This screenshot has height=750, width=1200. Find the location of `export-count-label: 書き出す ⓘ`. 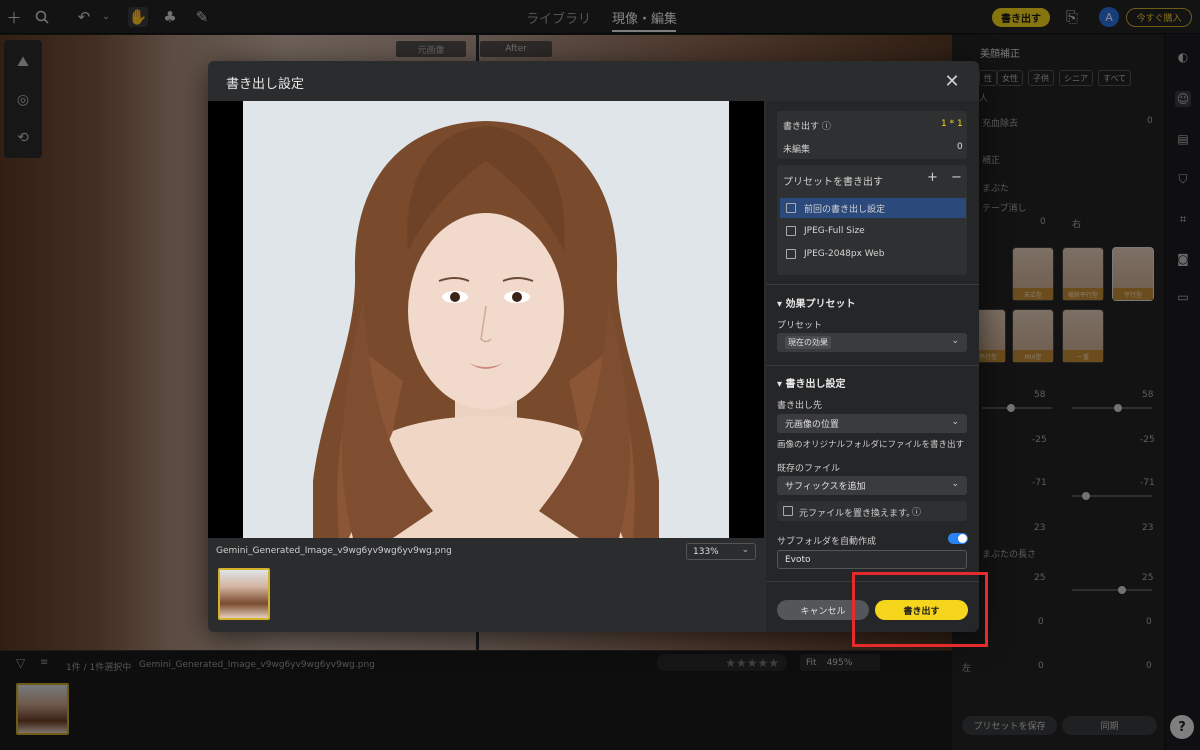

export-count-label: 書き出す ⓘ is located at coordinates (807, 127).